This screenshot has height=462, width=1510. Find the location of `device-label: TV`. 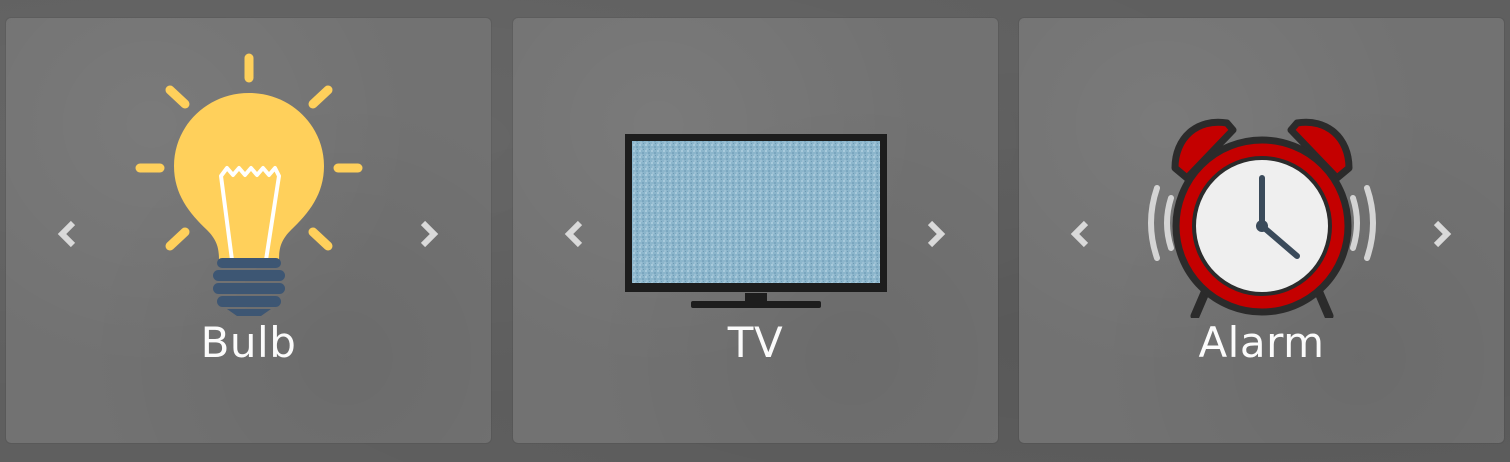

device-label: TV is located at coordinates (755, 342).